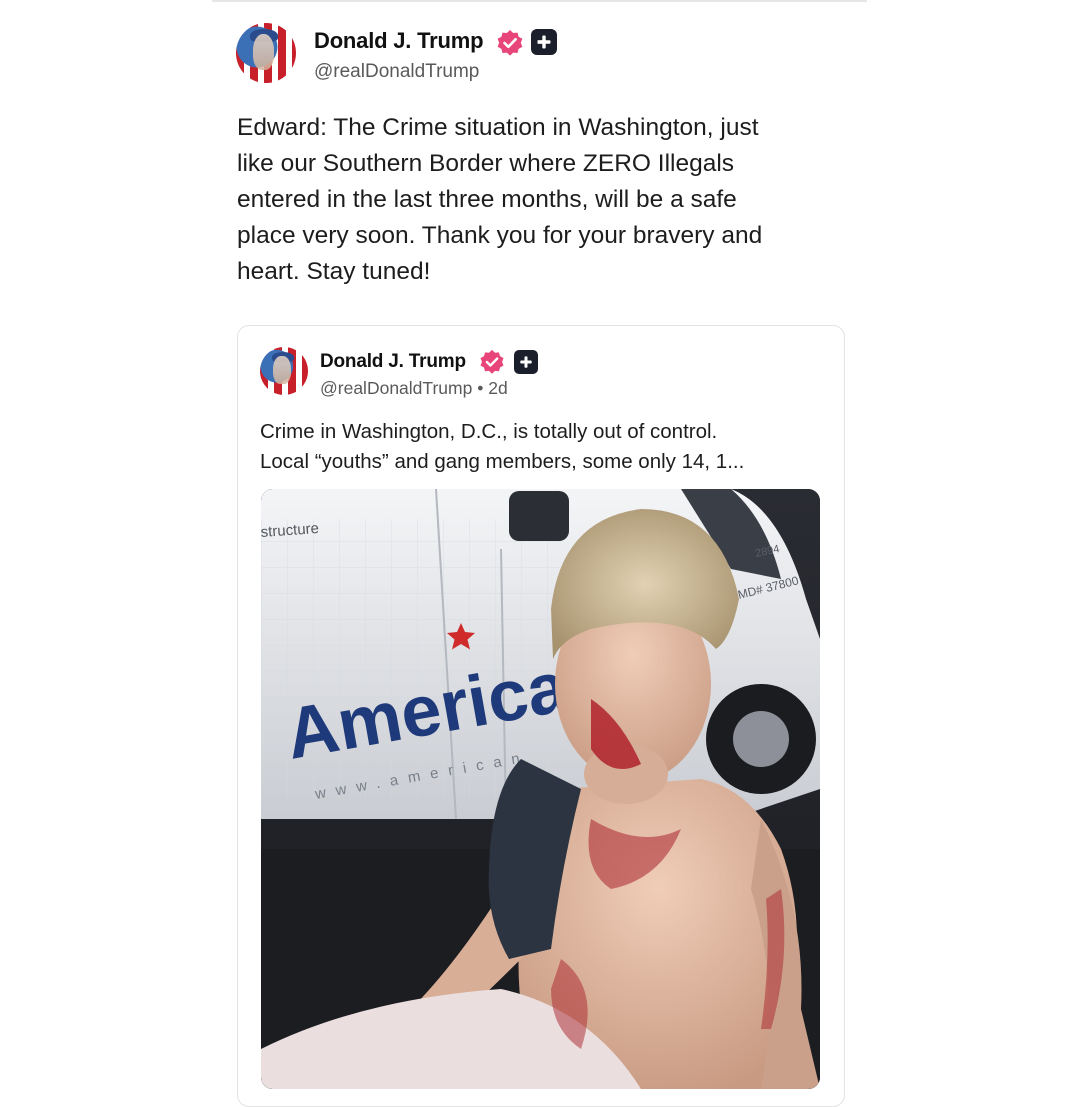  Describe the element at coordinates (761, 739) in the screenshot. I see `van-hubcap` at that location.